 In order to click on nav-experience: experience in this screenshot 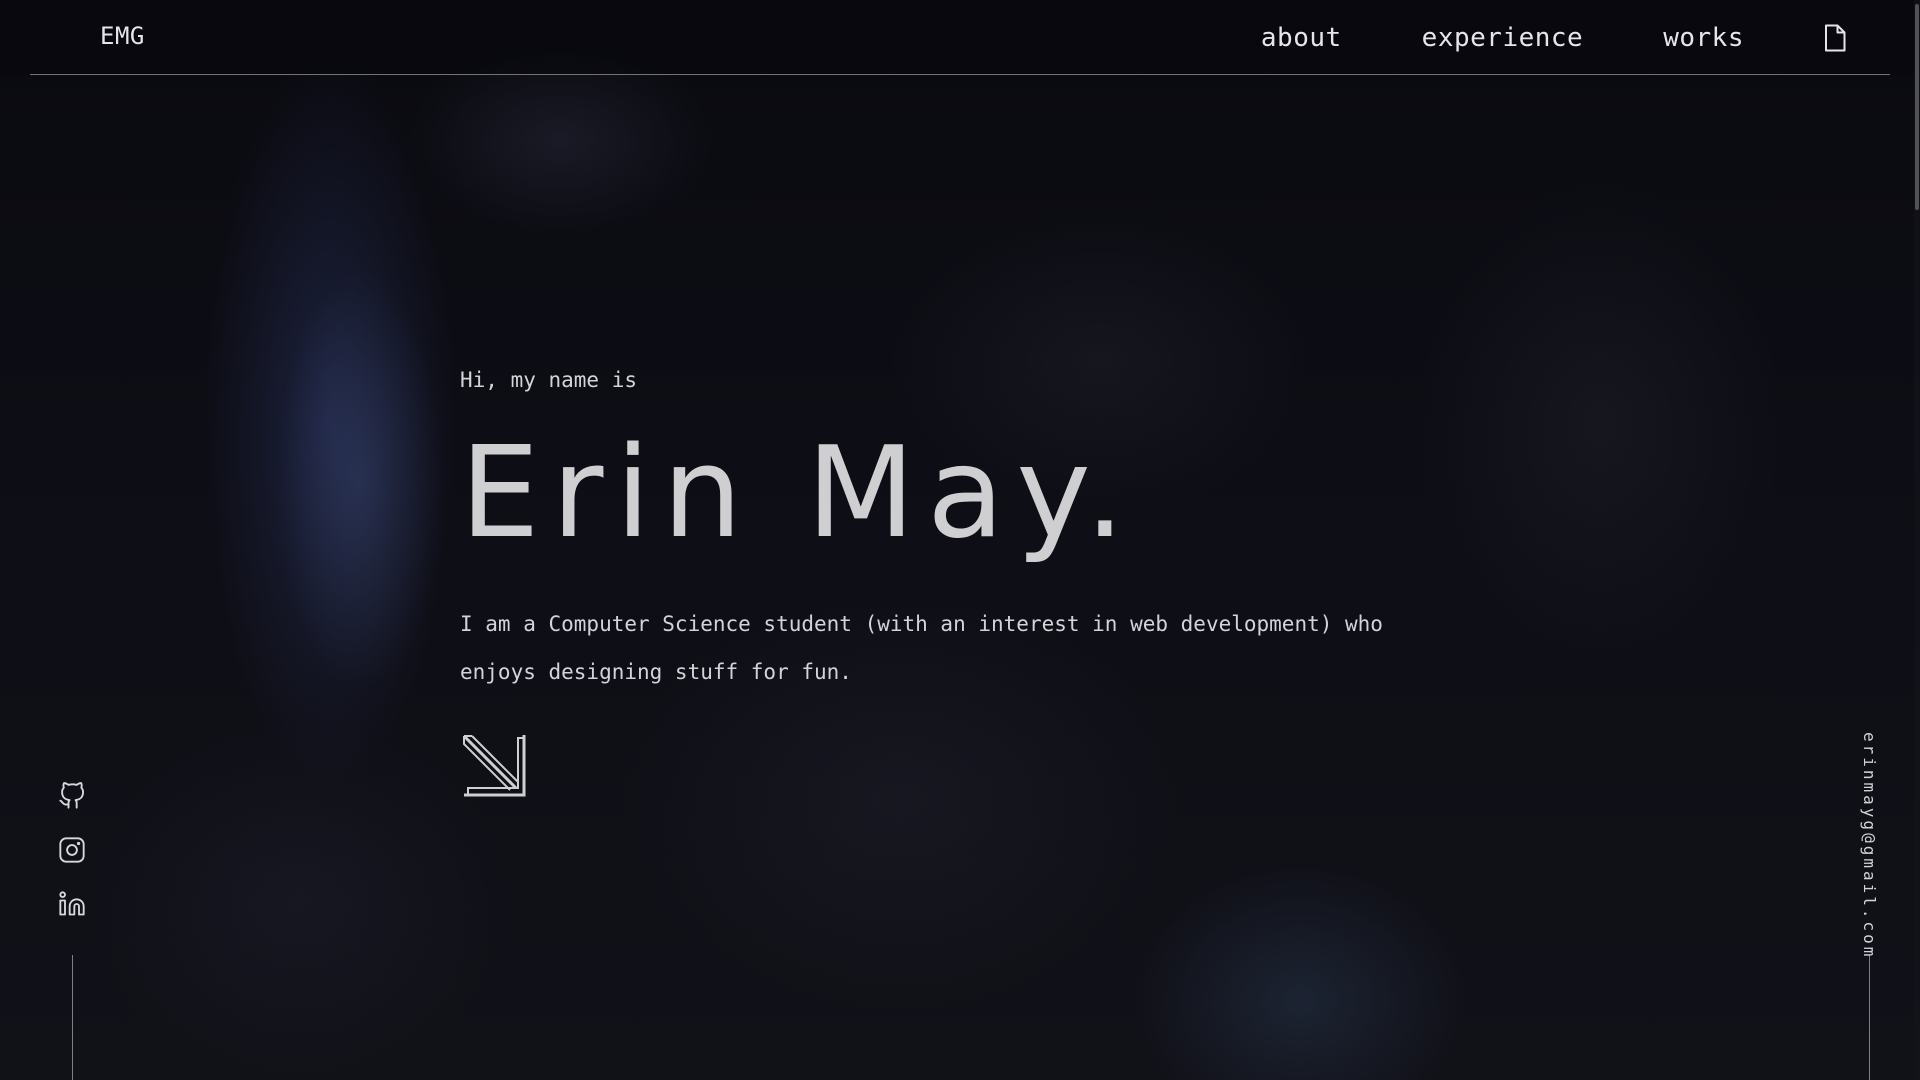, I will do `click(1503, 38)`.